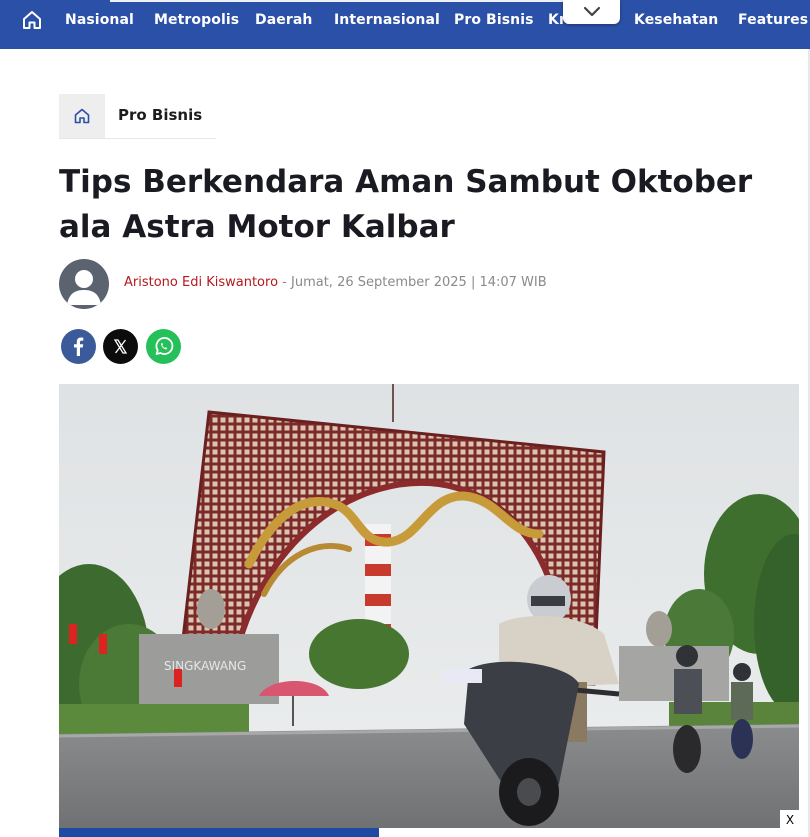 The image size is (810, 837). What do you see at coordinates (773, 20) in the screenshot?
I see `nav-item-features: Features` at bounding box center [773, 20].